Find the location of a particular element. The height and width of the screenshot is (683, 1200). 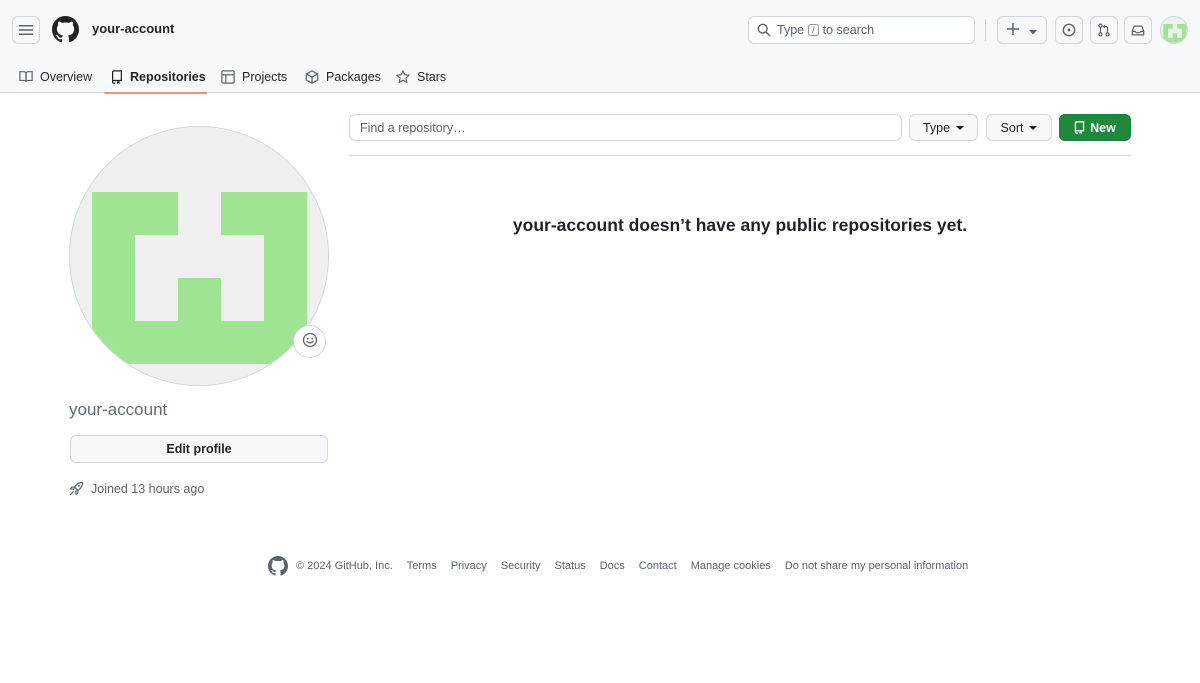

search-shortcut-key: / is located at coordinates (813, 30).